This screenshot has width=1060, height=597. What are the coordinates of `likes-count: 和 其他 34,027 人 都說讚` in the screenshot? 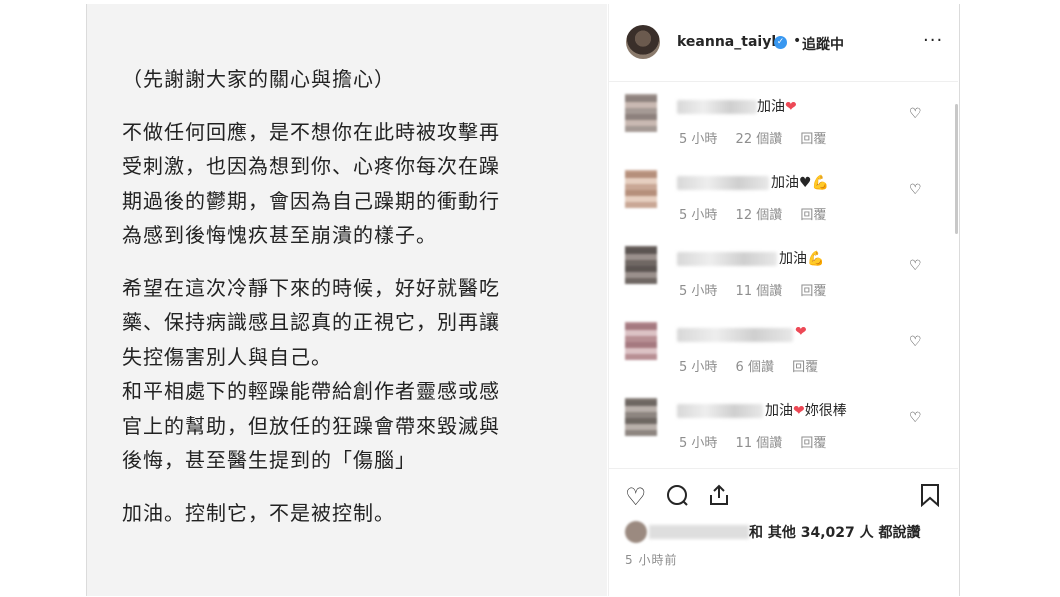 It's located at (835, 532).